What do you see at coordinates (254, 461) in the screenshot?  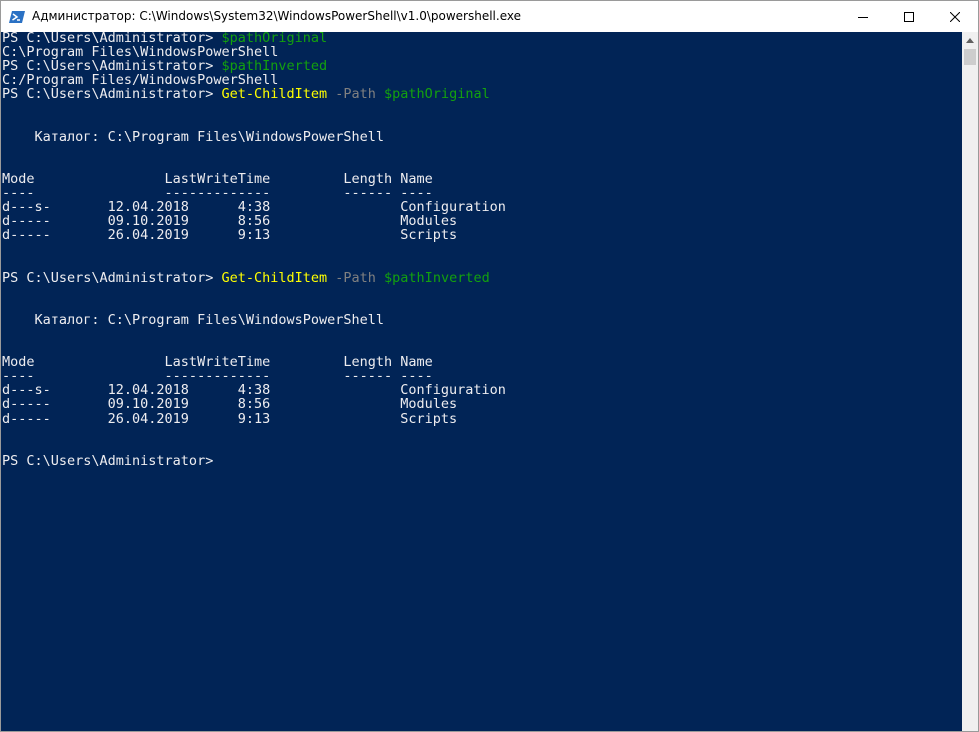 I see `console-line: PS C:\Users\Administrator>` at bounding box center [254, 461].